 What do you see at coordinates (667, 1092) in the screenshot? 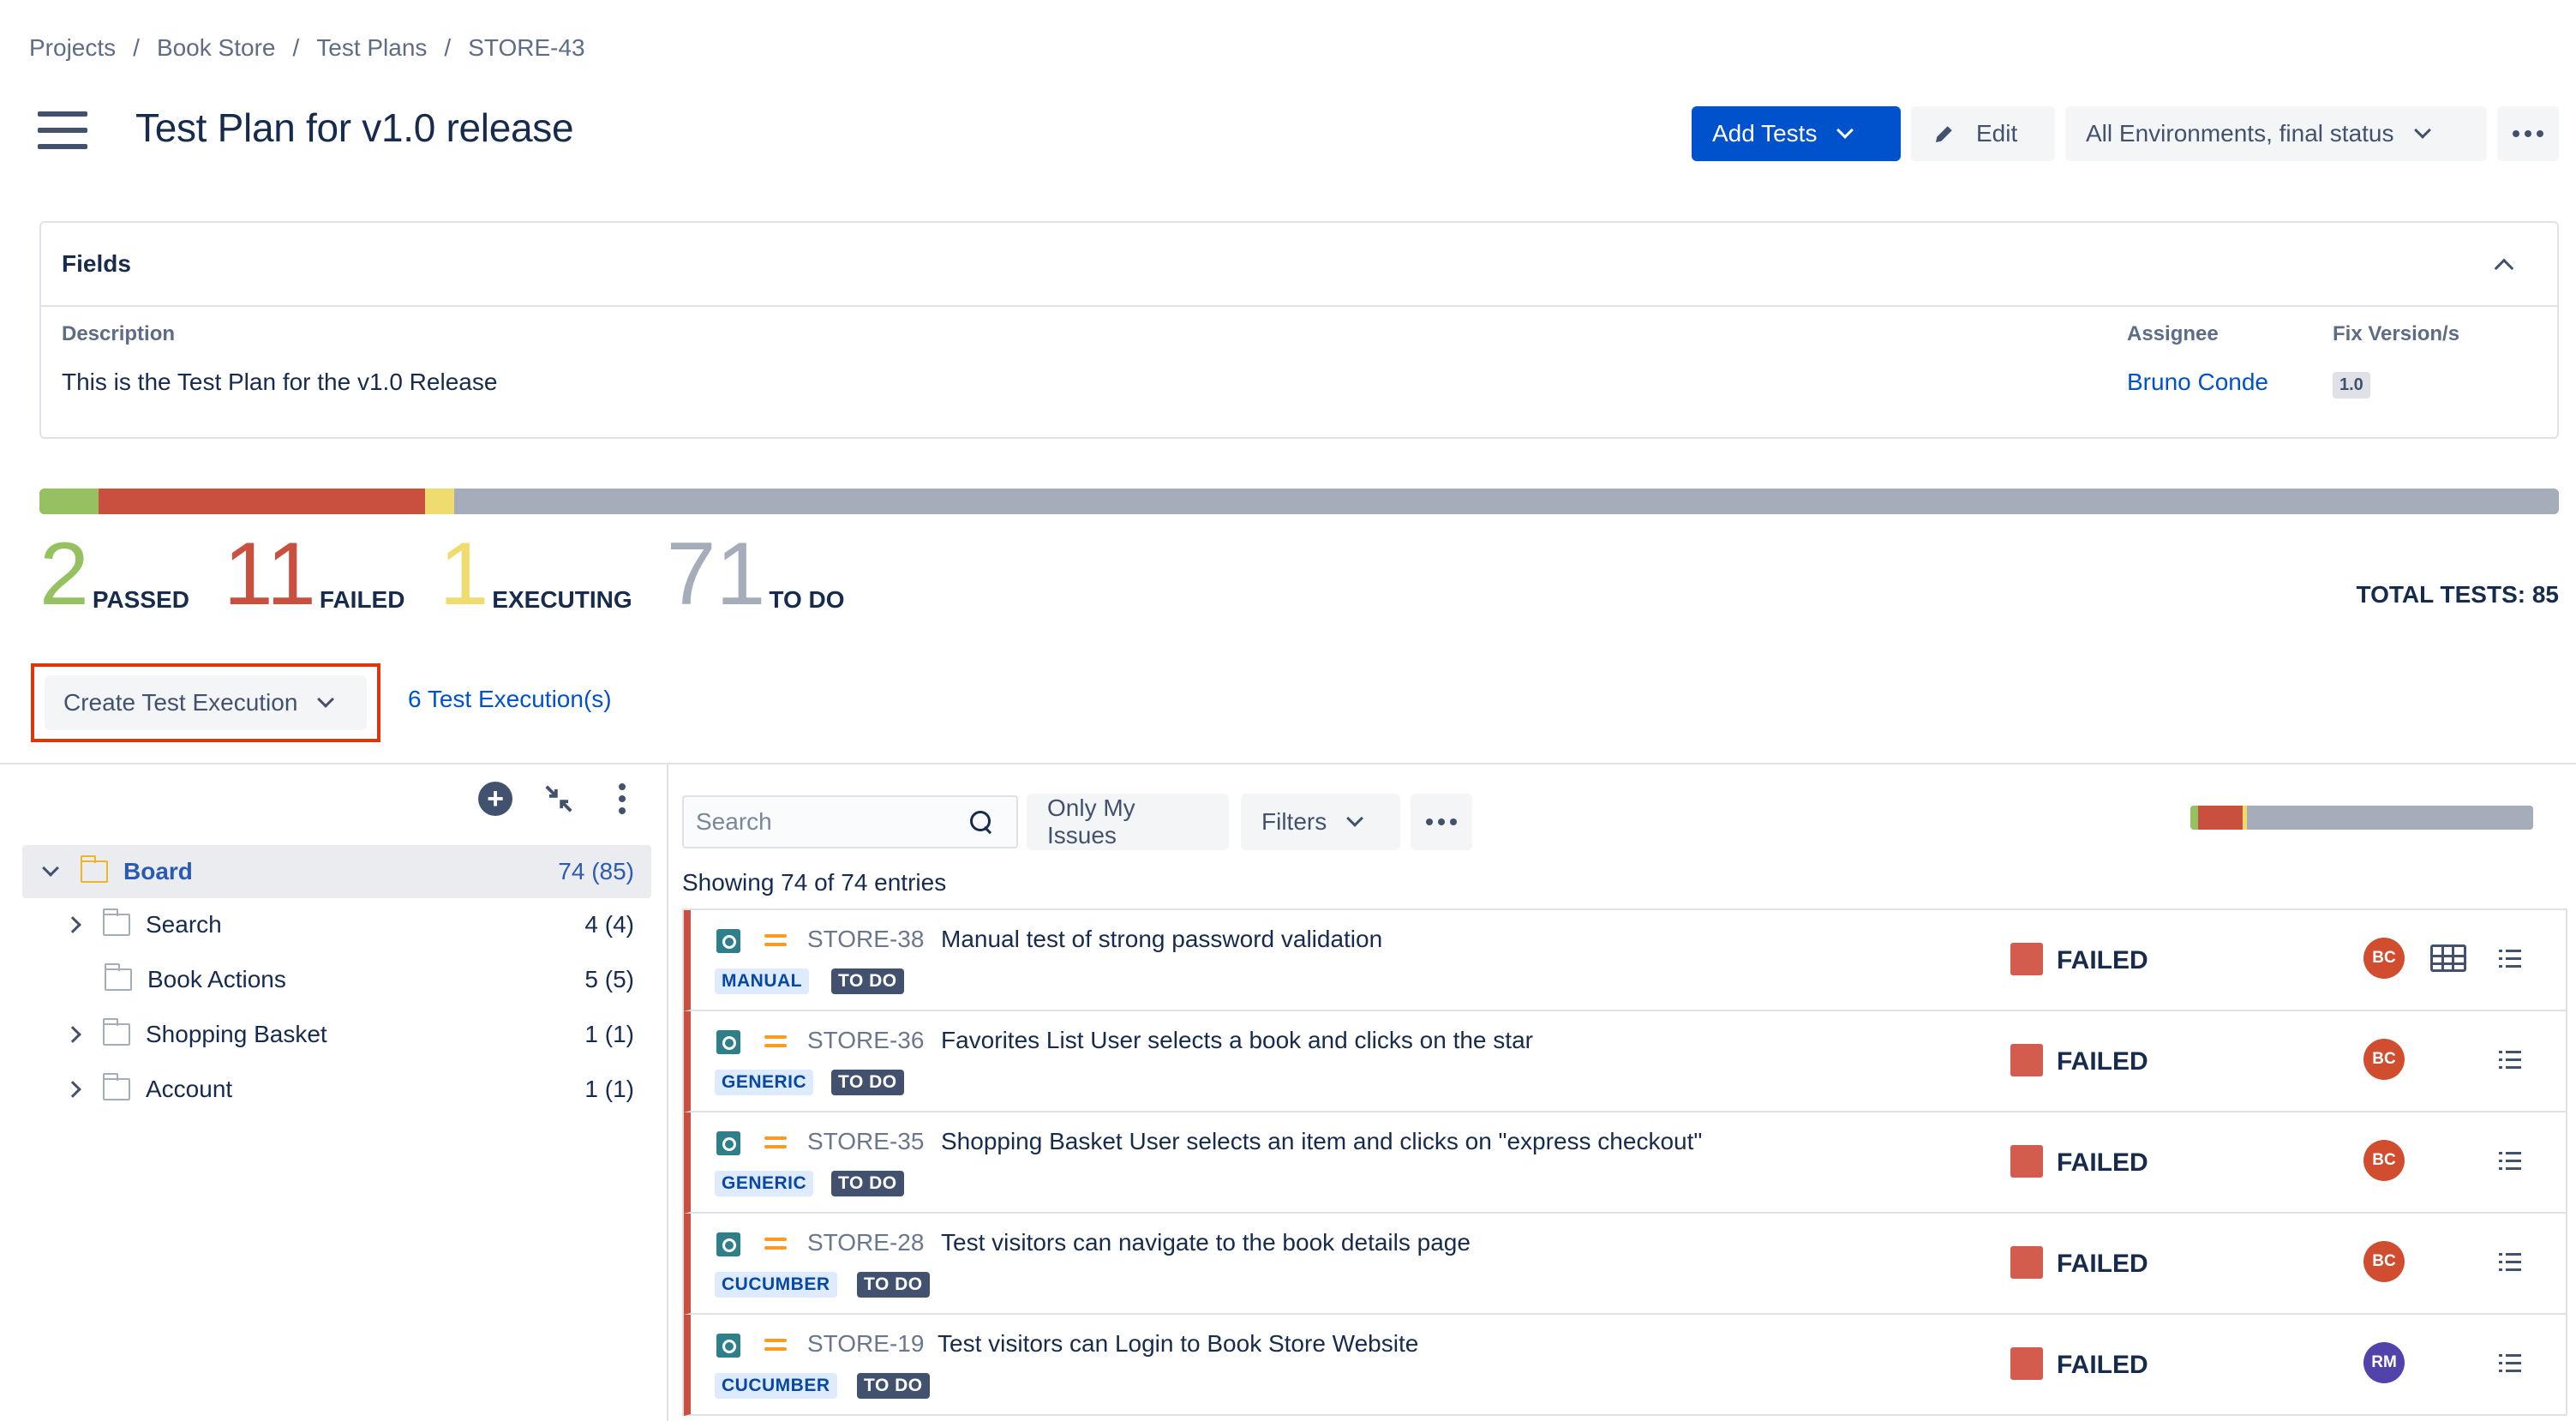
I see `panel-divider` at bounding box center [667, 1092].